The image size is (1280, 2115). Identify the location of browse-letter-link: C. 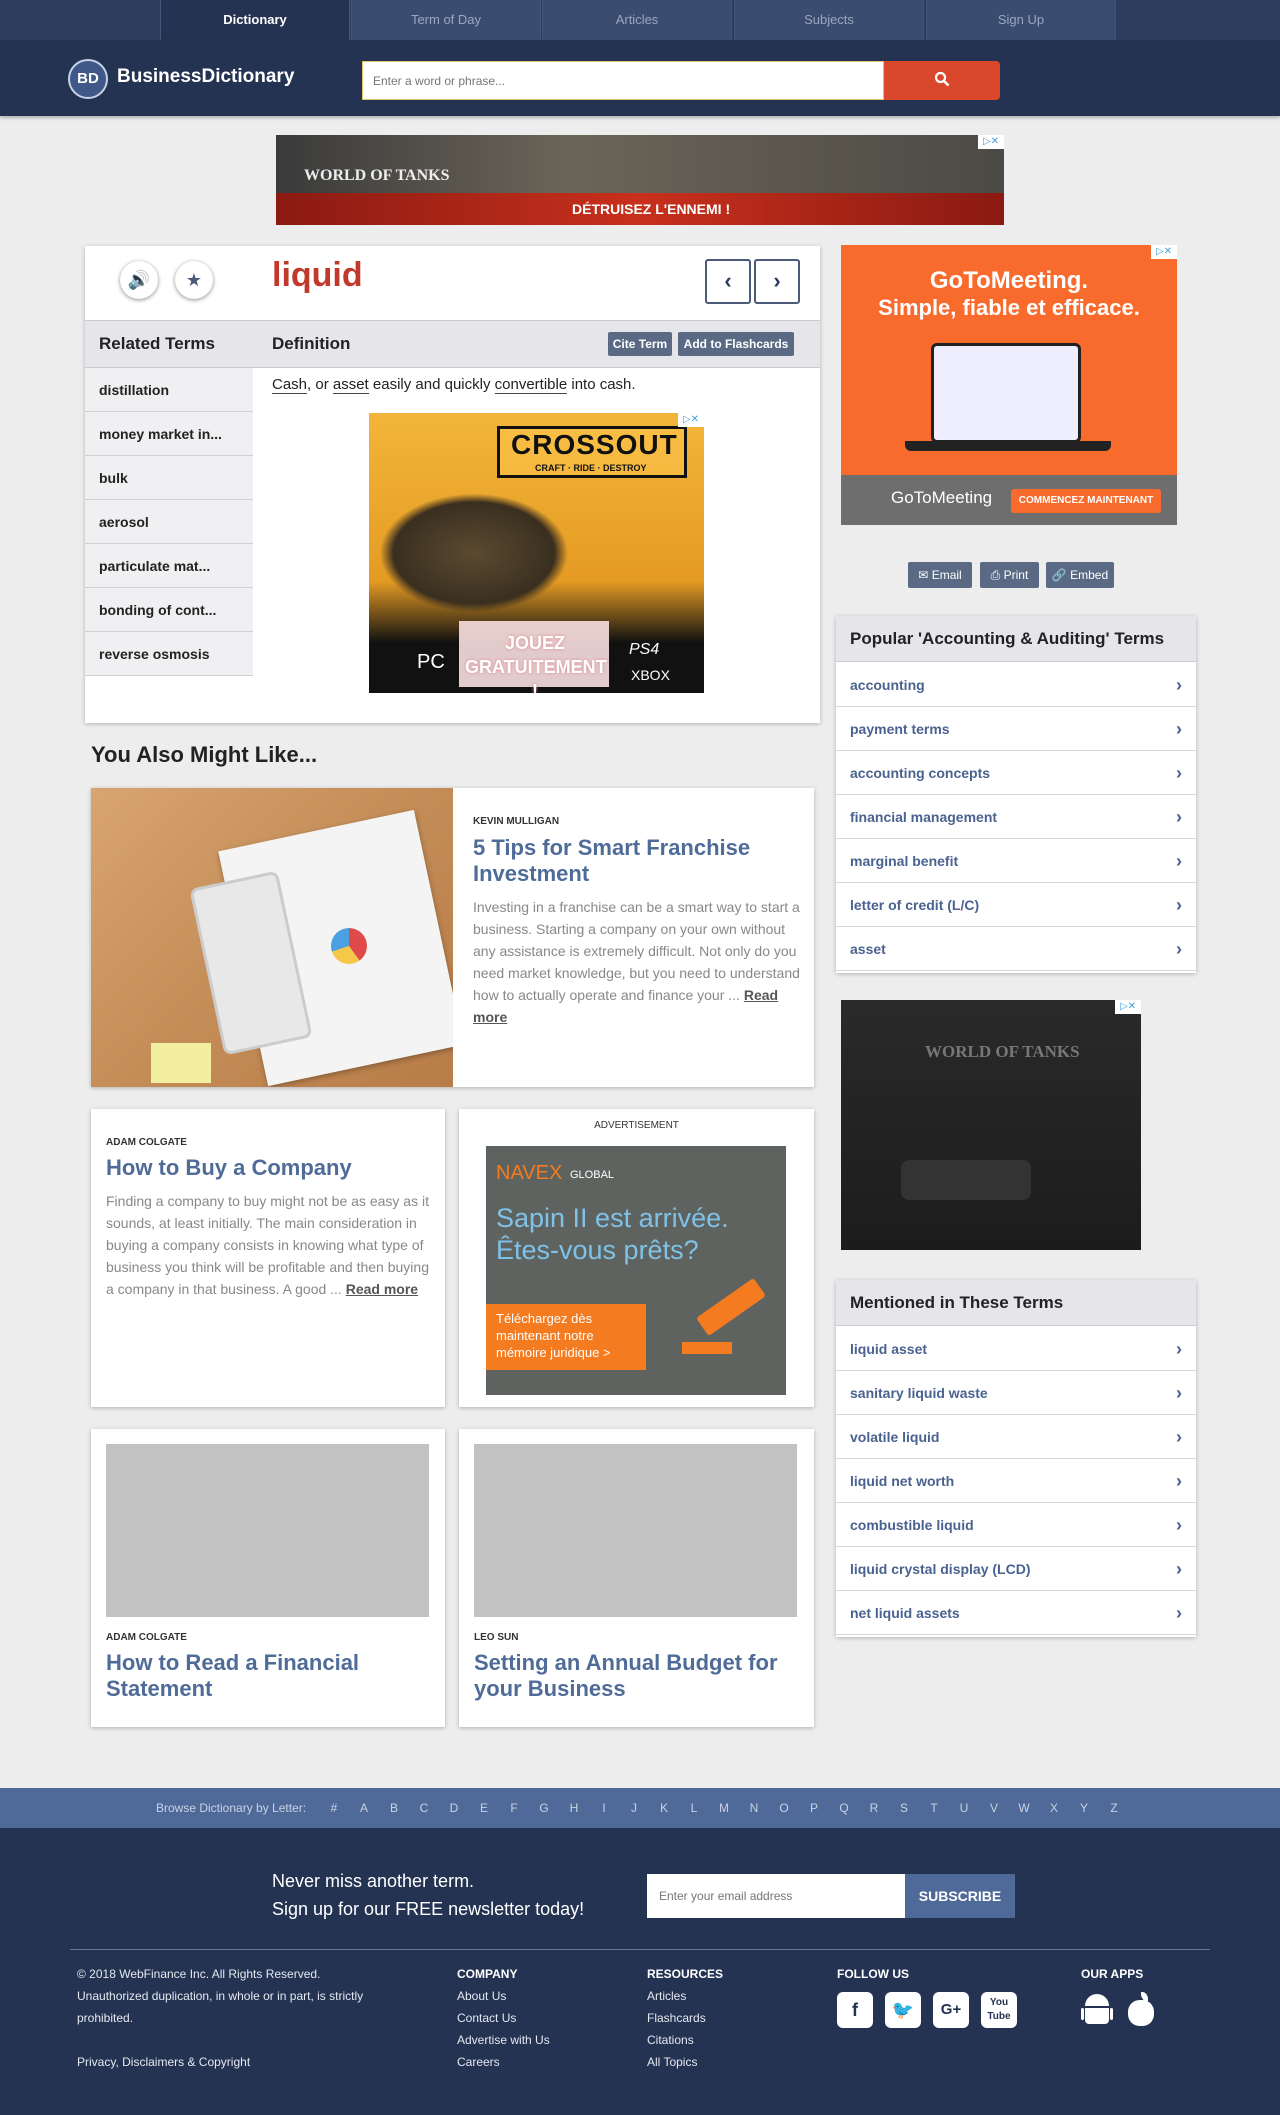
(424, 1808).